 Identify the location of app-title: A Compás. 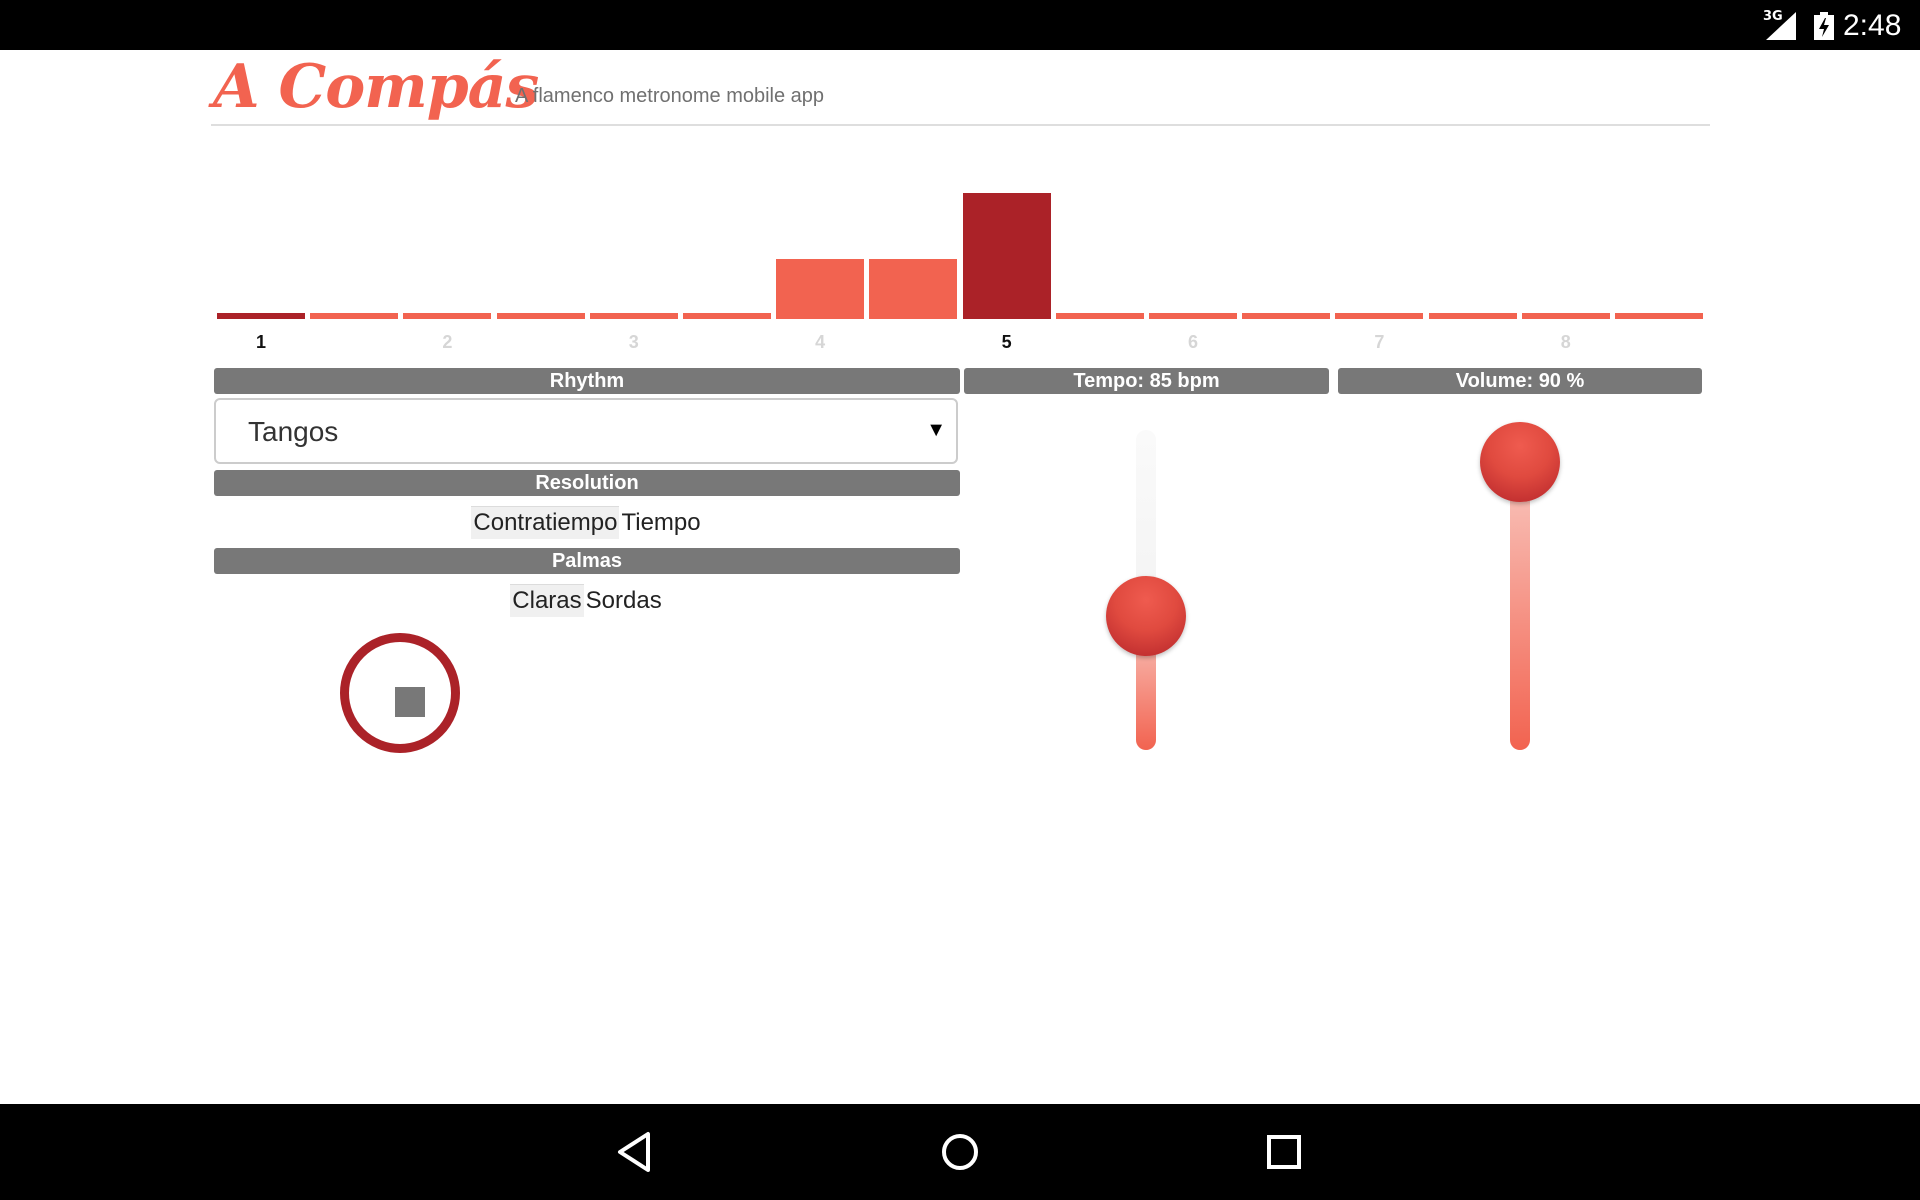
(376, 87).